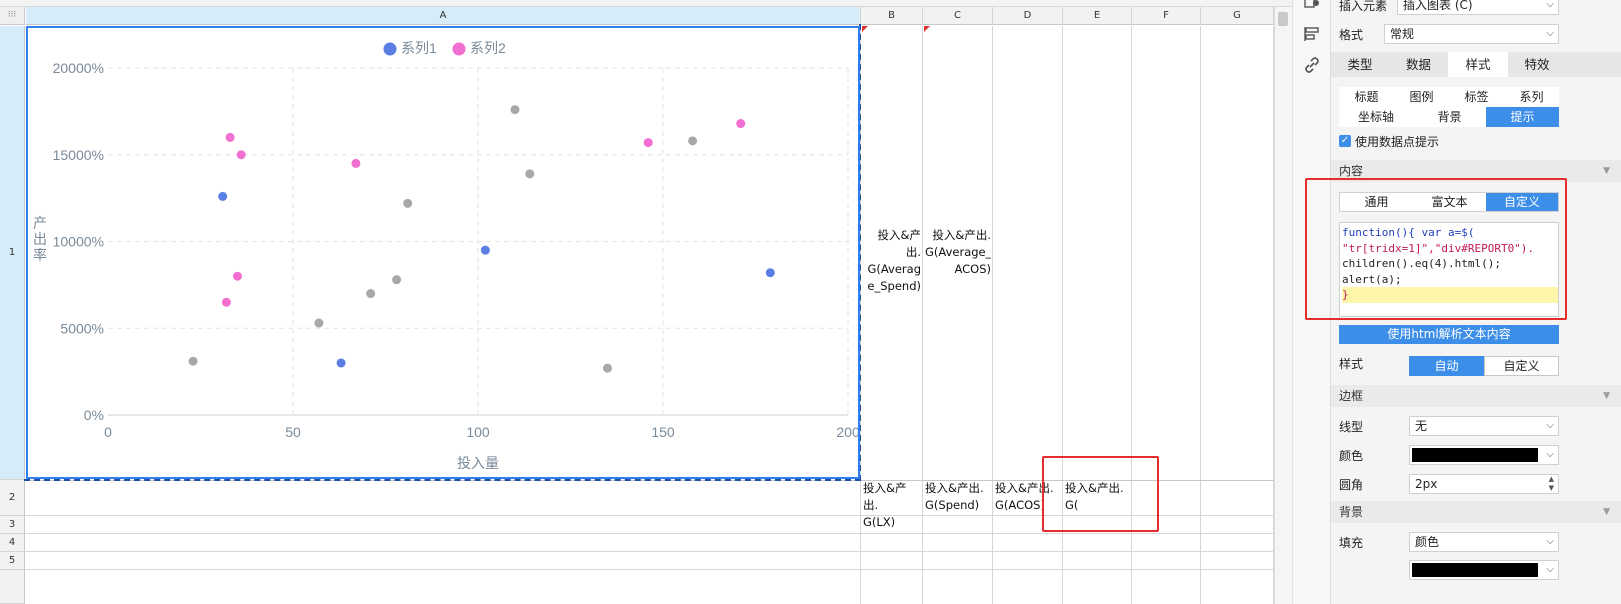 This screenshot has height=604, width=1621. I want to click on sub-tab-row-1: 标题 图例 标签 系列, so click(1449, 97).